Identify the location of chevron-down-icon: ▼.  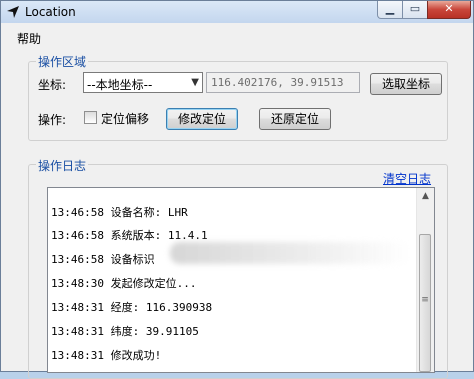
(195, 82).